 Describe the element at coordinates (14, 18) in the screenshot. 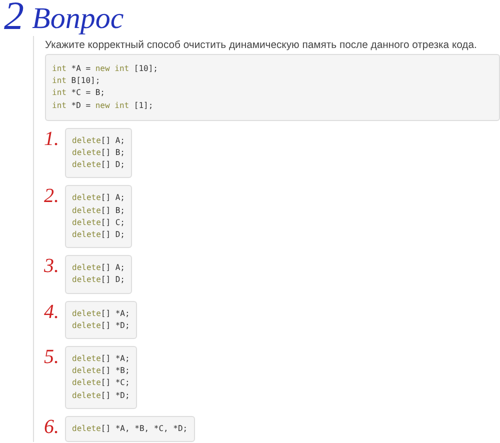

I see `question-number: 2` at that location.